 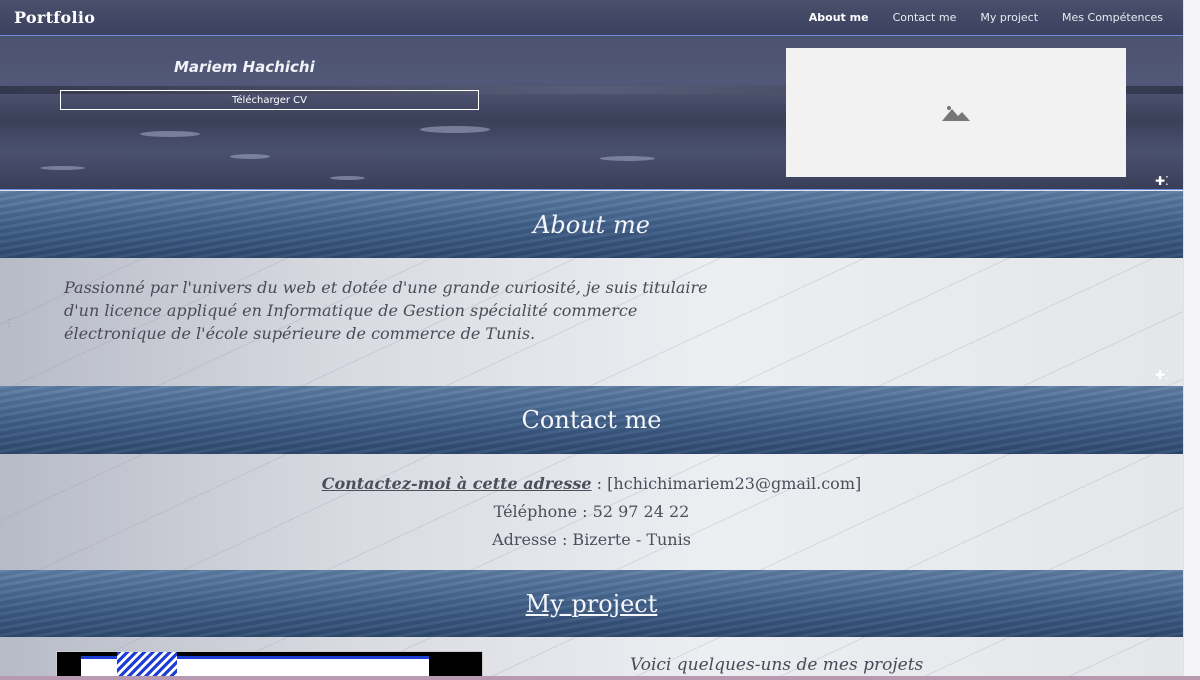 I want to click on nav-link-project: My project, so click(x=1009, y=17).